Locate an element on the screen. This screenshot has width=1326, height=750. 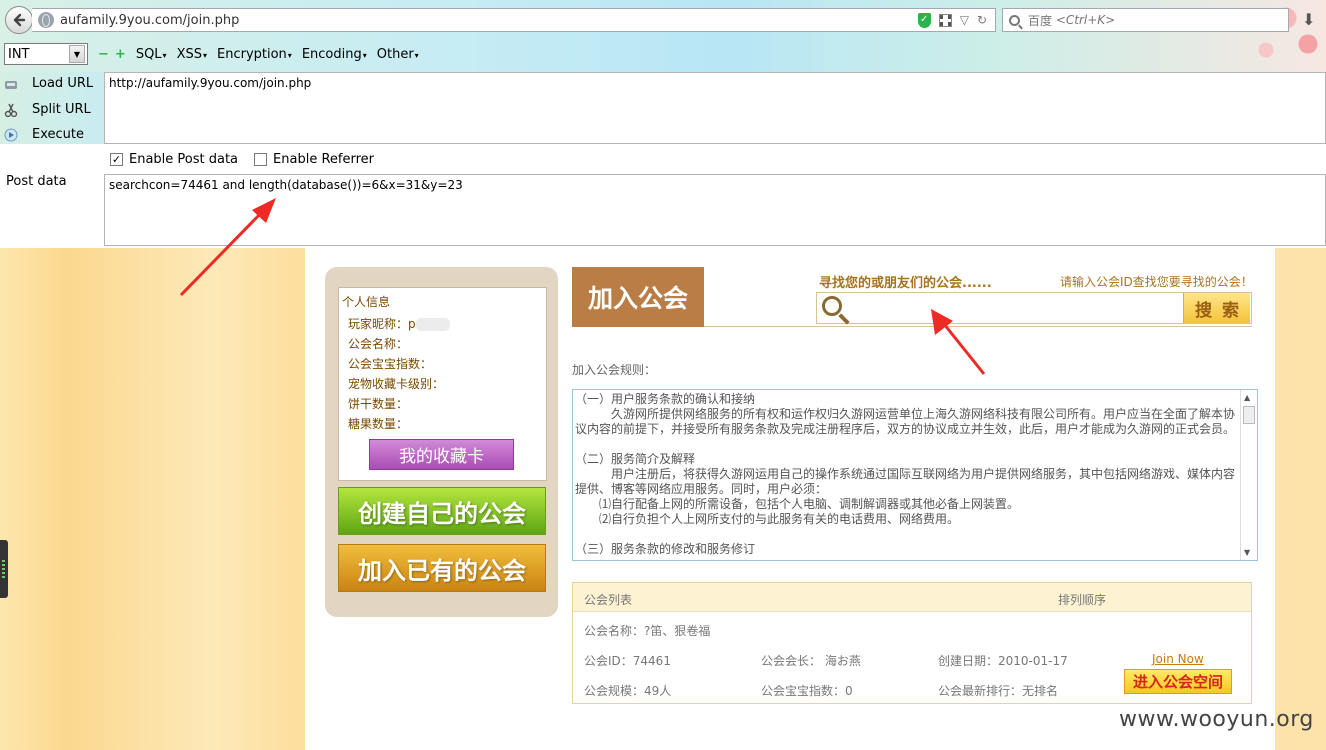
address-bar: aufamily.9you.com/join.php ✓ ▽ ↻ is located at coordinates (514, 20).